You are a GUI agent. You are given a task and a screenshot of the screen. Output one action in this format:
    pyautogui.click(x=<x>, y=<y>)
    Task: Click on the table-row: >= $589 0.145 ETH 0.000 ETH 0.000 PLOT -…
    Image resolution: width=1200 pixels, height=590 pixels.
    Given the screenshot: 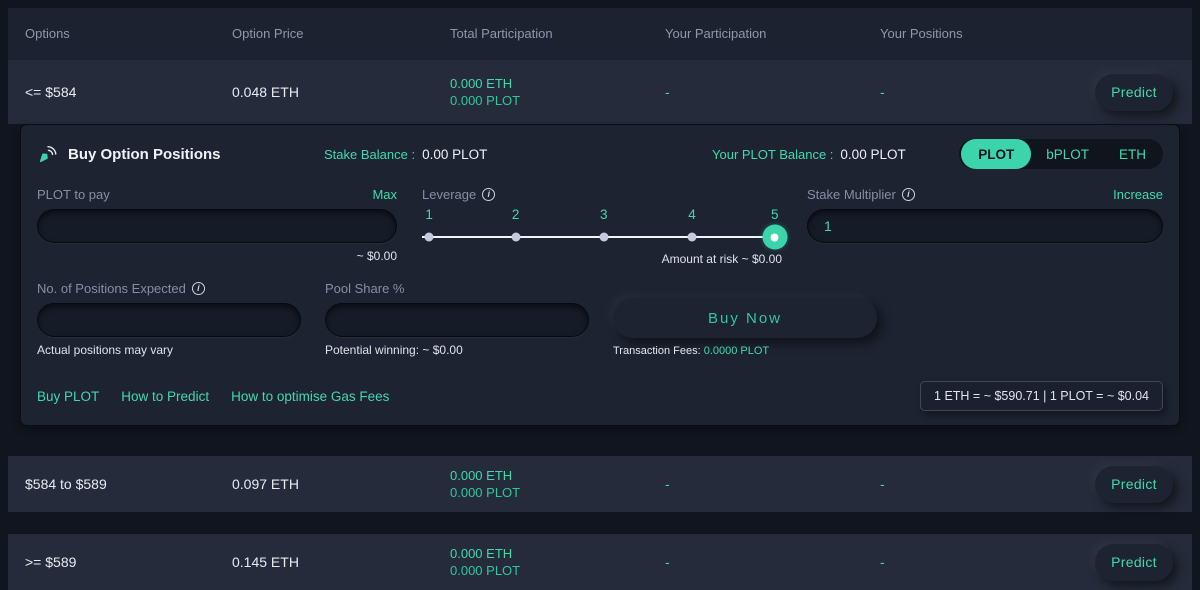 What is the action you would take?
    pyautogui.click(x=600, y=562)
    